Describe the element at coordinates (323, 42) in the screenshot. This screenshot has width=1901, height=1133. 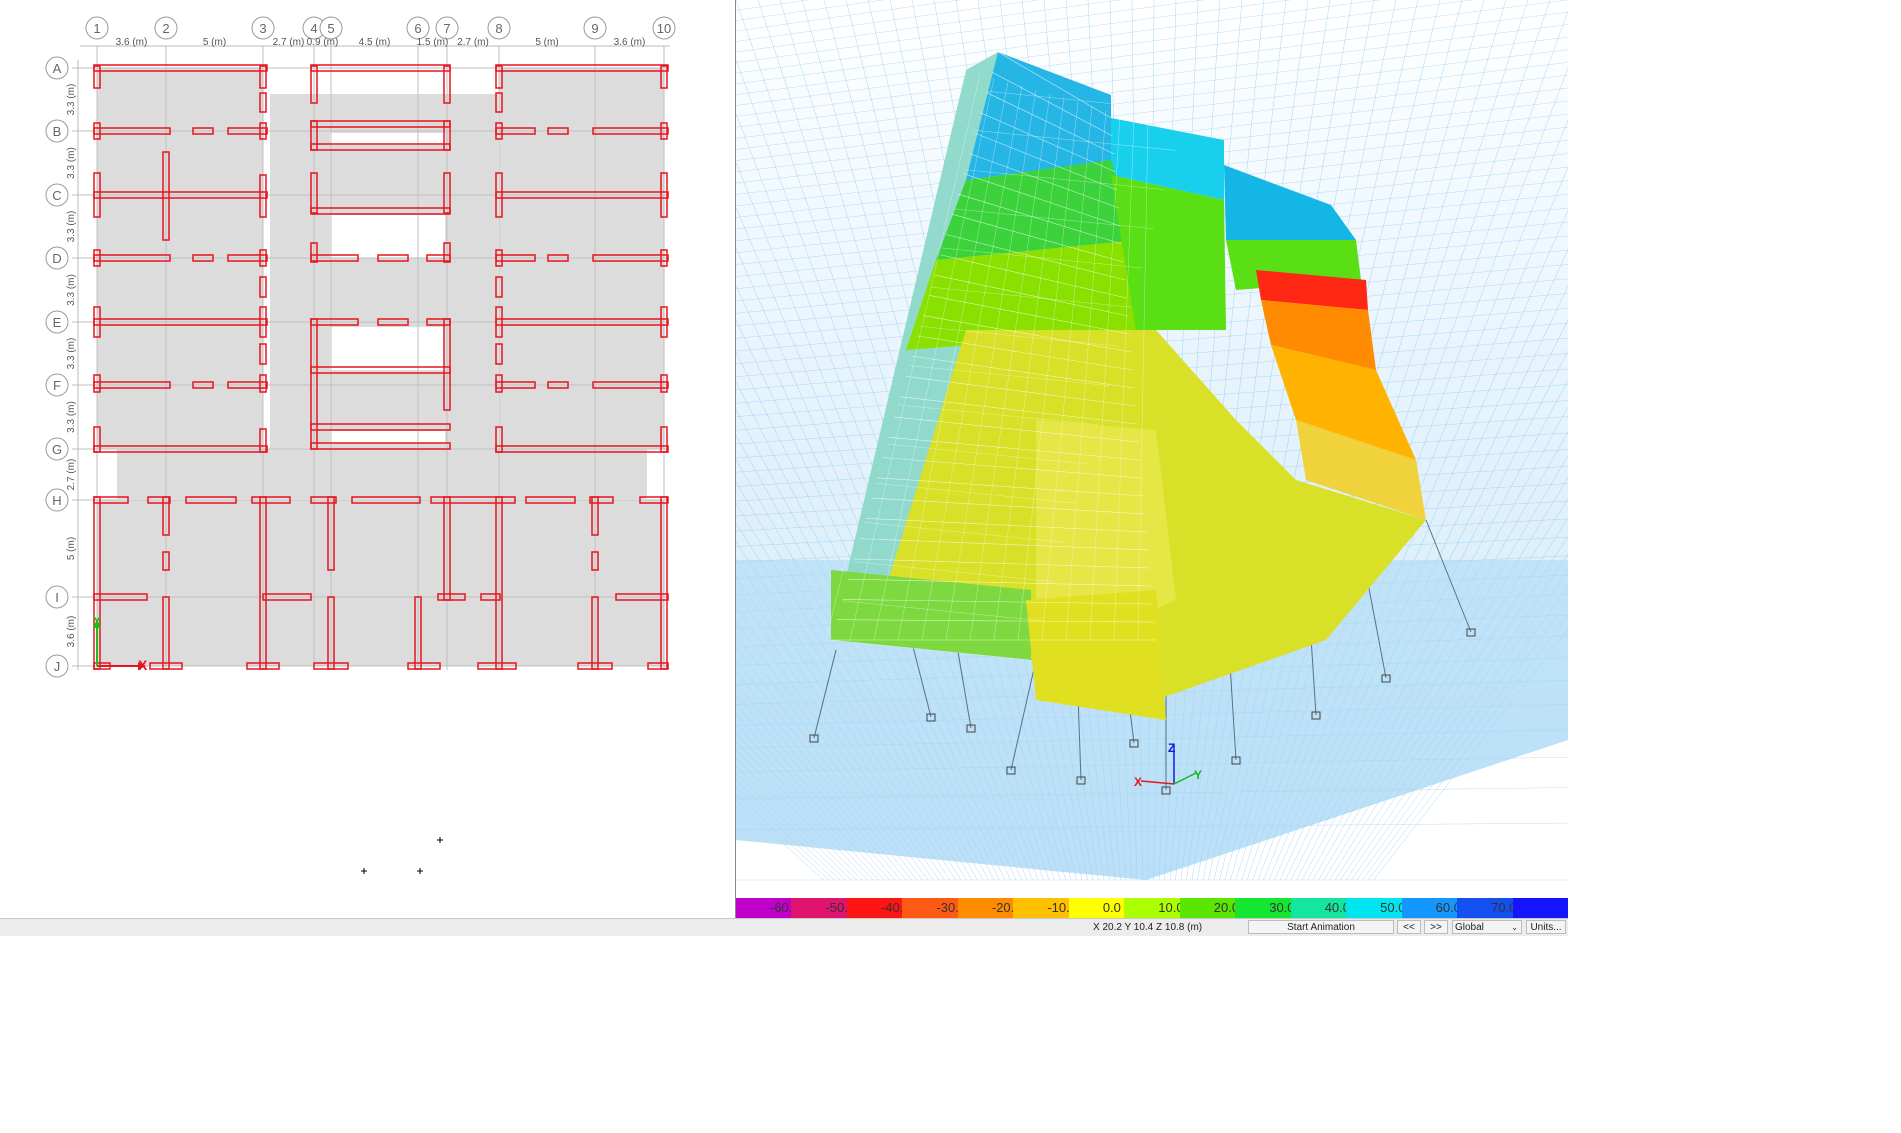
I see `dimension-label: 0.9 (m)` at that location.